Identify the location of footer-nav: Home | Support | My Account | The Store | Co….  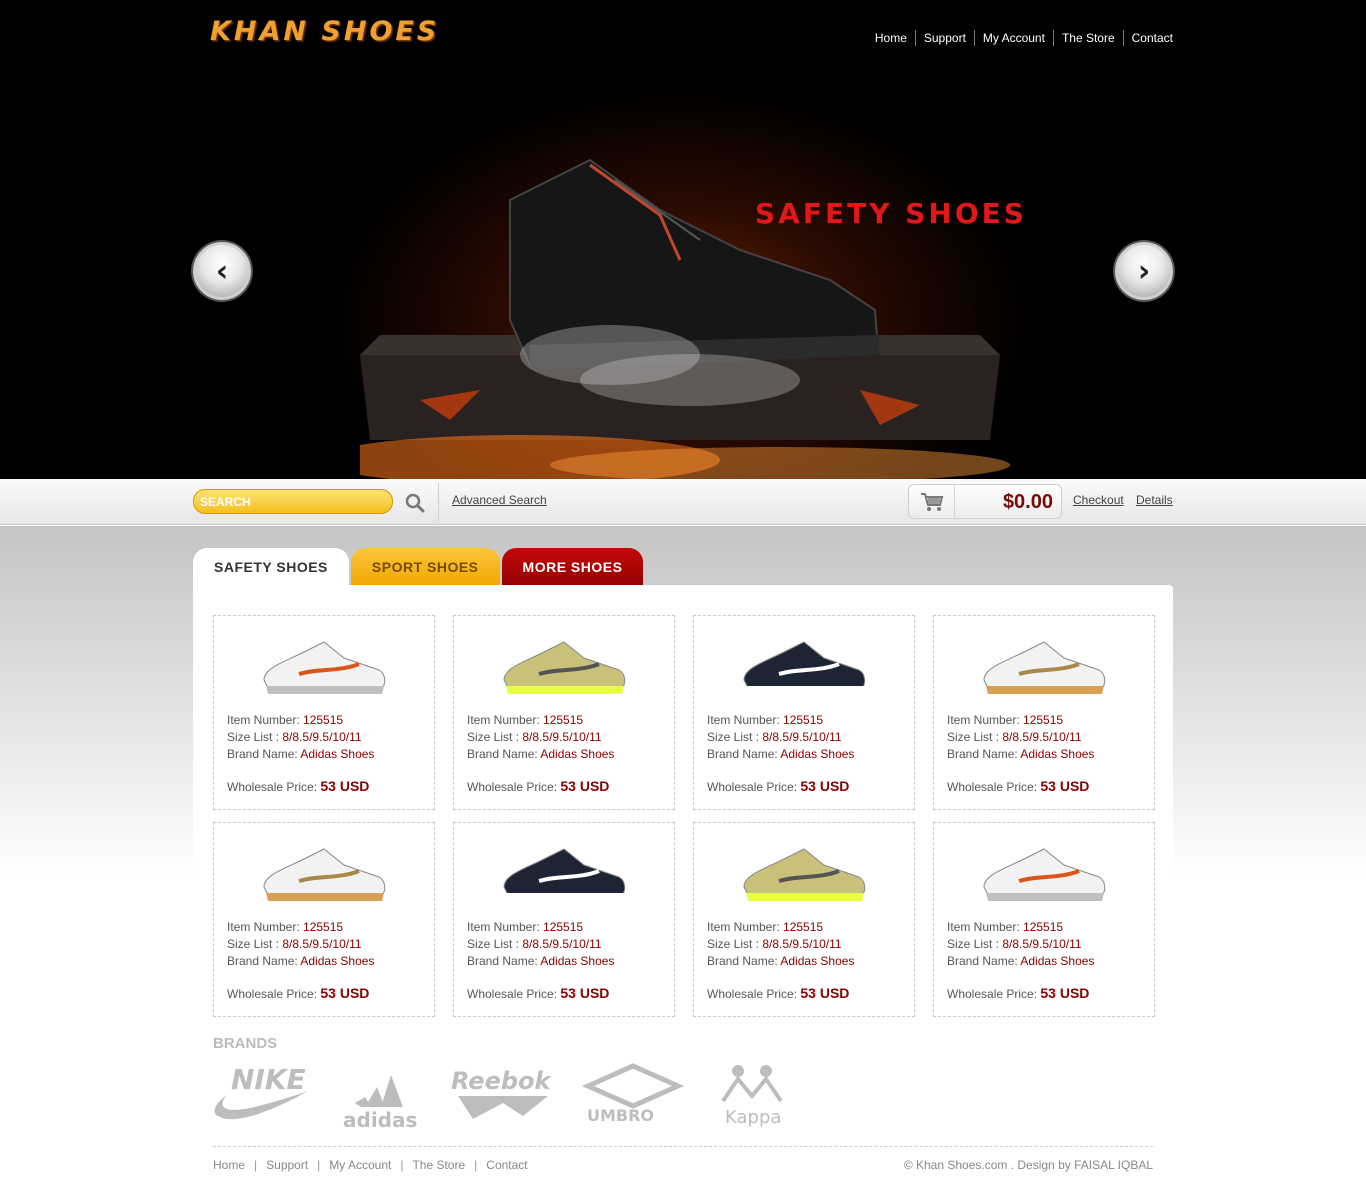
(370, 1165).